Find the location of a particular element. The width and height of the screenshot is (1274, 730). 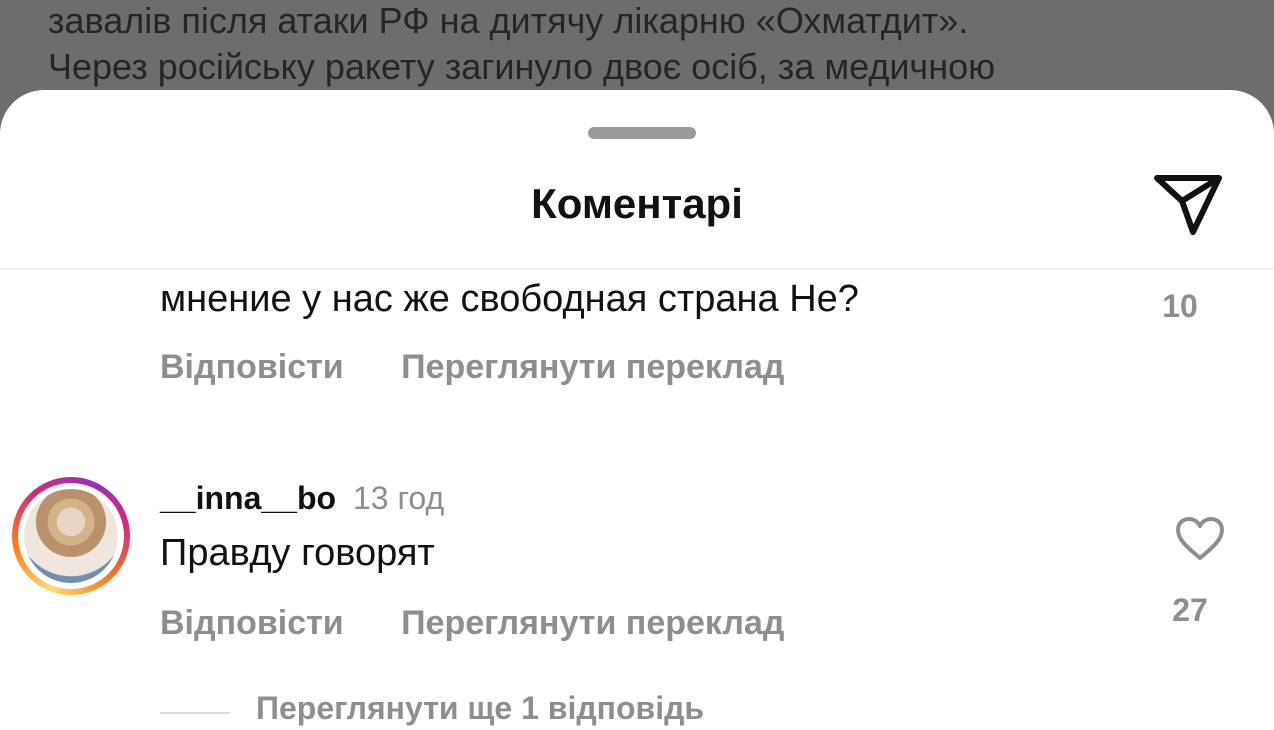

heart-icon is located at coordinates (1200, 539).